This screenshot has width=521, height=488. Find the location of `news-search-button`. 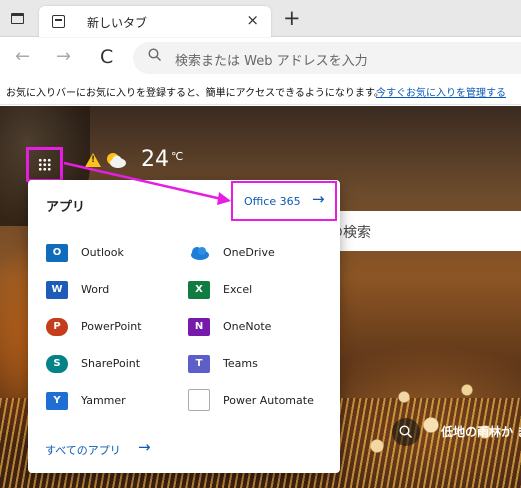

news-search-button is located at coordinates (406, 432).